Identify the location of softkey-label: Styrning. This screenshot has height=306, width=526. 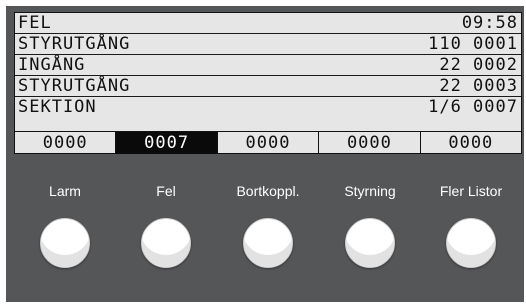
(370, 191).